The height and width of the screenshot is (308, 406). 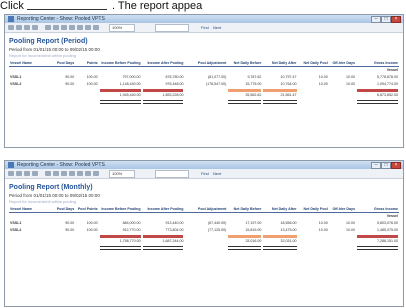 I want to click on cell: 773,804.00, so click(x=174, y=230).